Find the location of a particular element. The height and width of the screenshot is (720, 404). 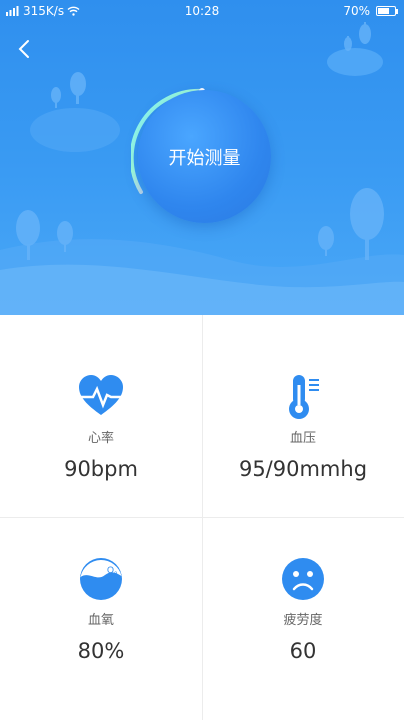

metric-value: 60 is located at coordinates (303, 651).